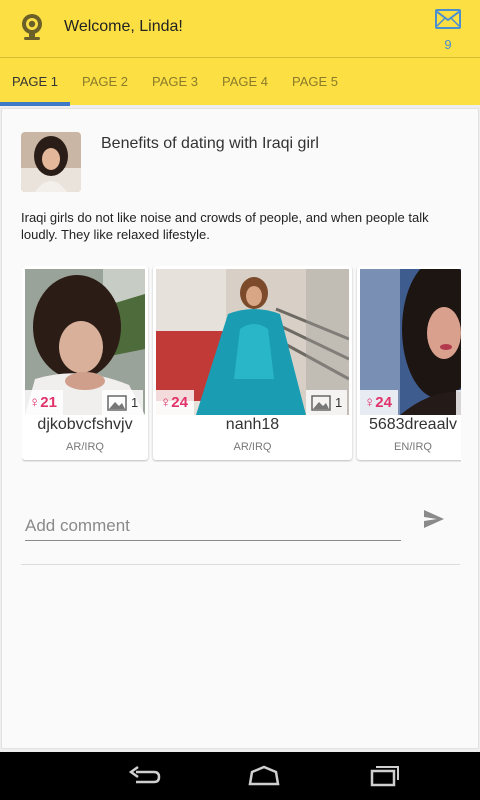 This screenshot has height=800, width=480. Describe the element at coordinates (448, 44) in the screenshot. I see `unread-count: 9` at that location.